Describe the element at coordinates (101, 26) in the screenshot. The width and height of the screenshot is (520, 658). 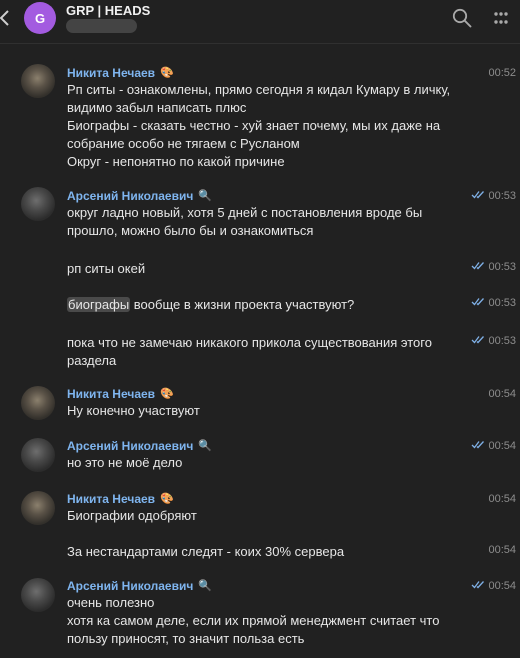
I see `chat-subtitle-redacted` at that location.